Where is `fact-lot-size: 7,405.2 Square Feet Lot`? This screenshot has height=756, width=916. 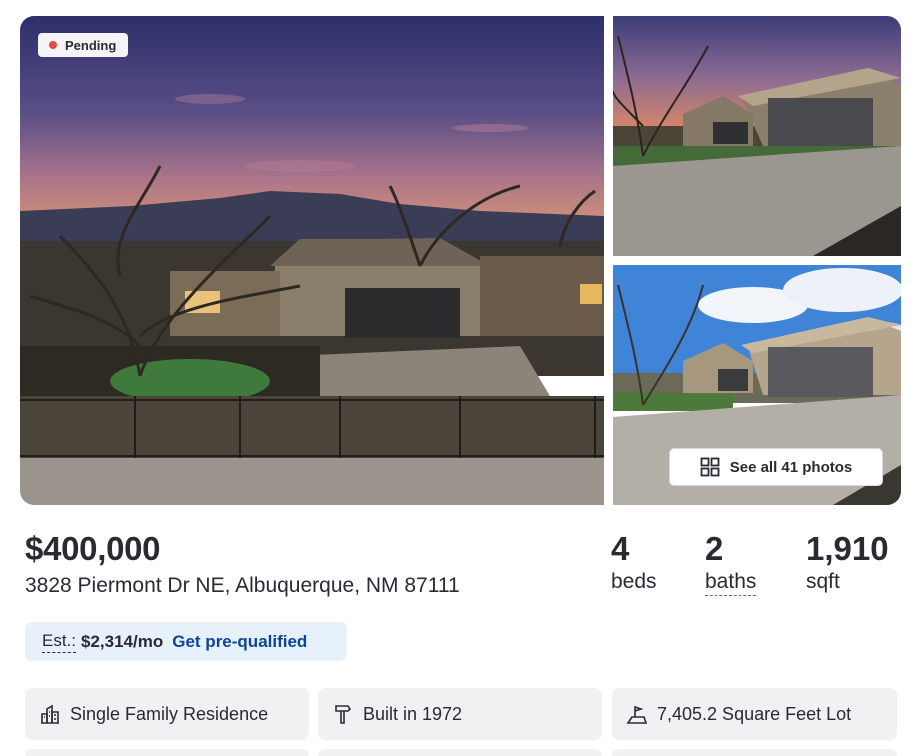 fact-lot-size: 7,405.2 Square Feet Lot is located at coordinates (754, 714).